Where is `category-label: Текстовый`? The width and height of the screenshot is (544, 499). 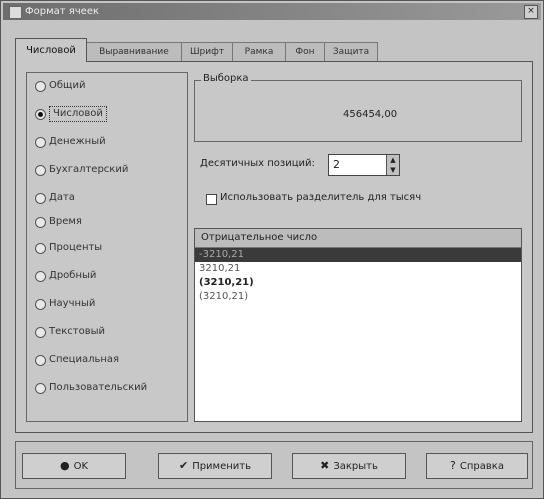 category-label: Текстовый is located at coordinates (77, 331).